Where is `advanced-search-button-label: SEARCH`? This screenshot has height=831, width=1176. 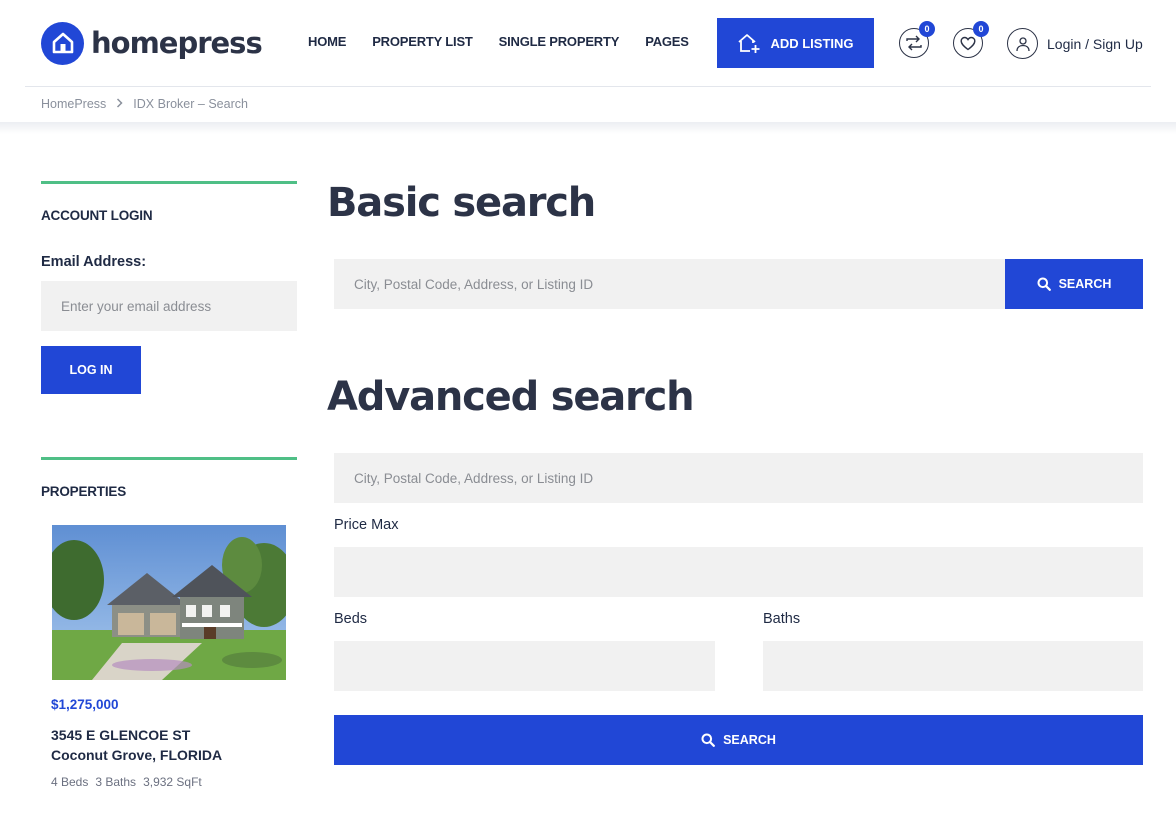 advanced-search-button-label: SEARCH is located at coordinates (749, 740).